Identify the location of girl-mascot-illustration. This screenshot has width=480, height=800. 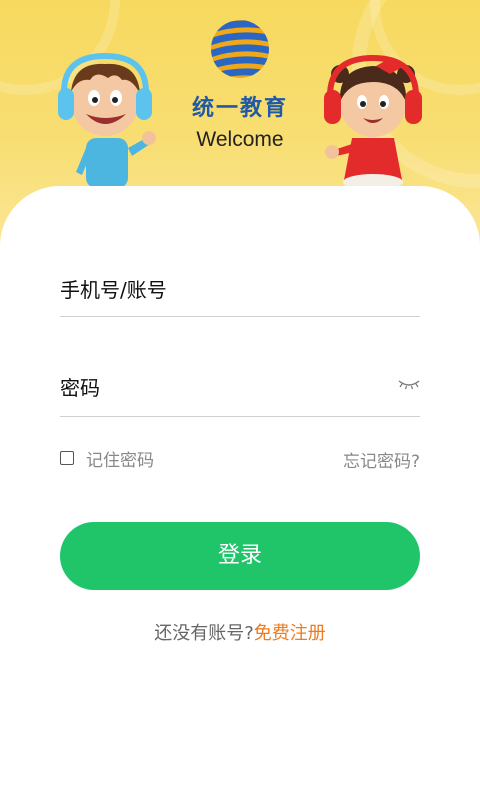
(373, 122).